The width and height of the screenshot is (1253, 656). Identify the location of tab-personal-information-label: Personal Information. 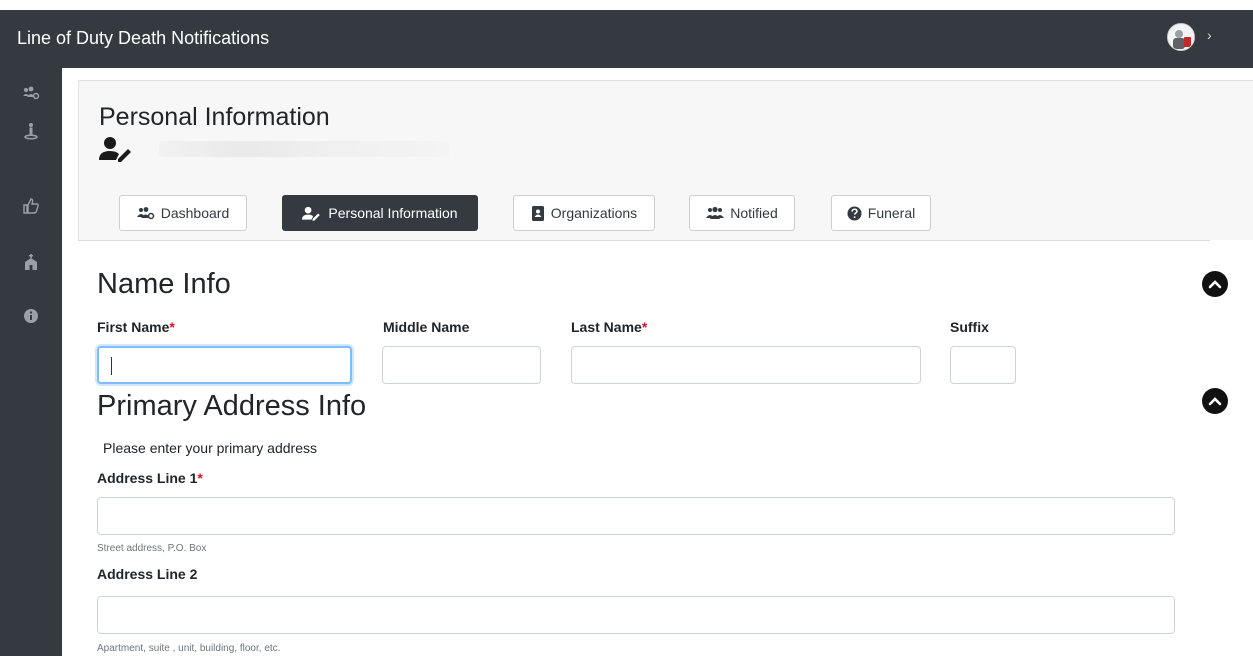
(393, 213).